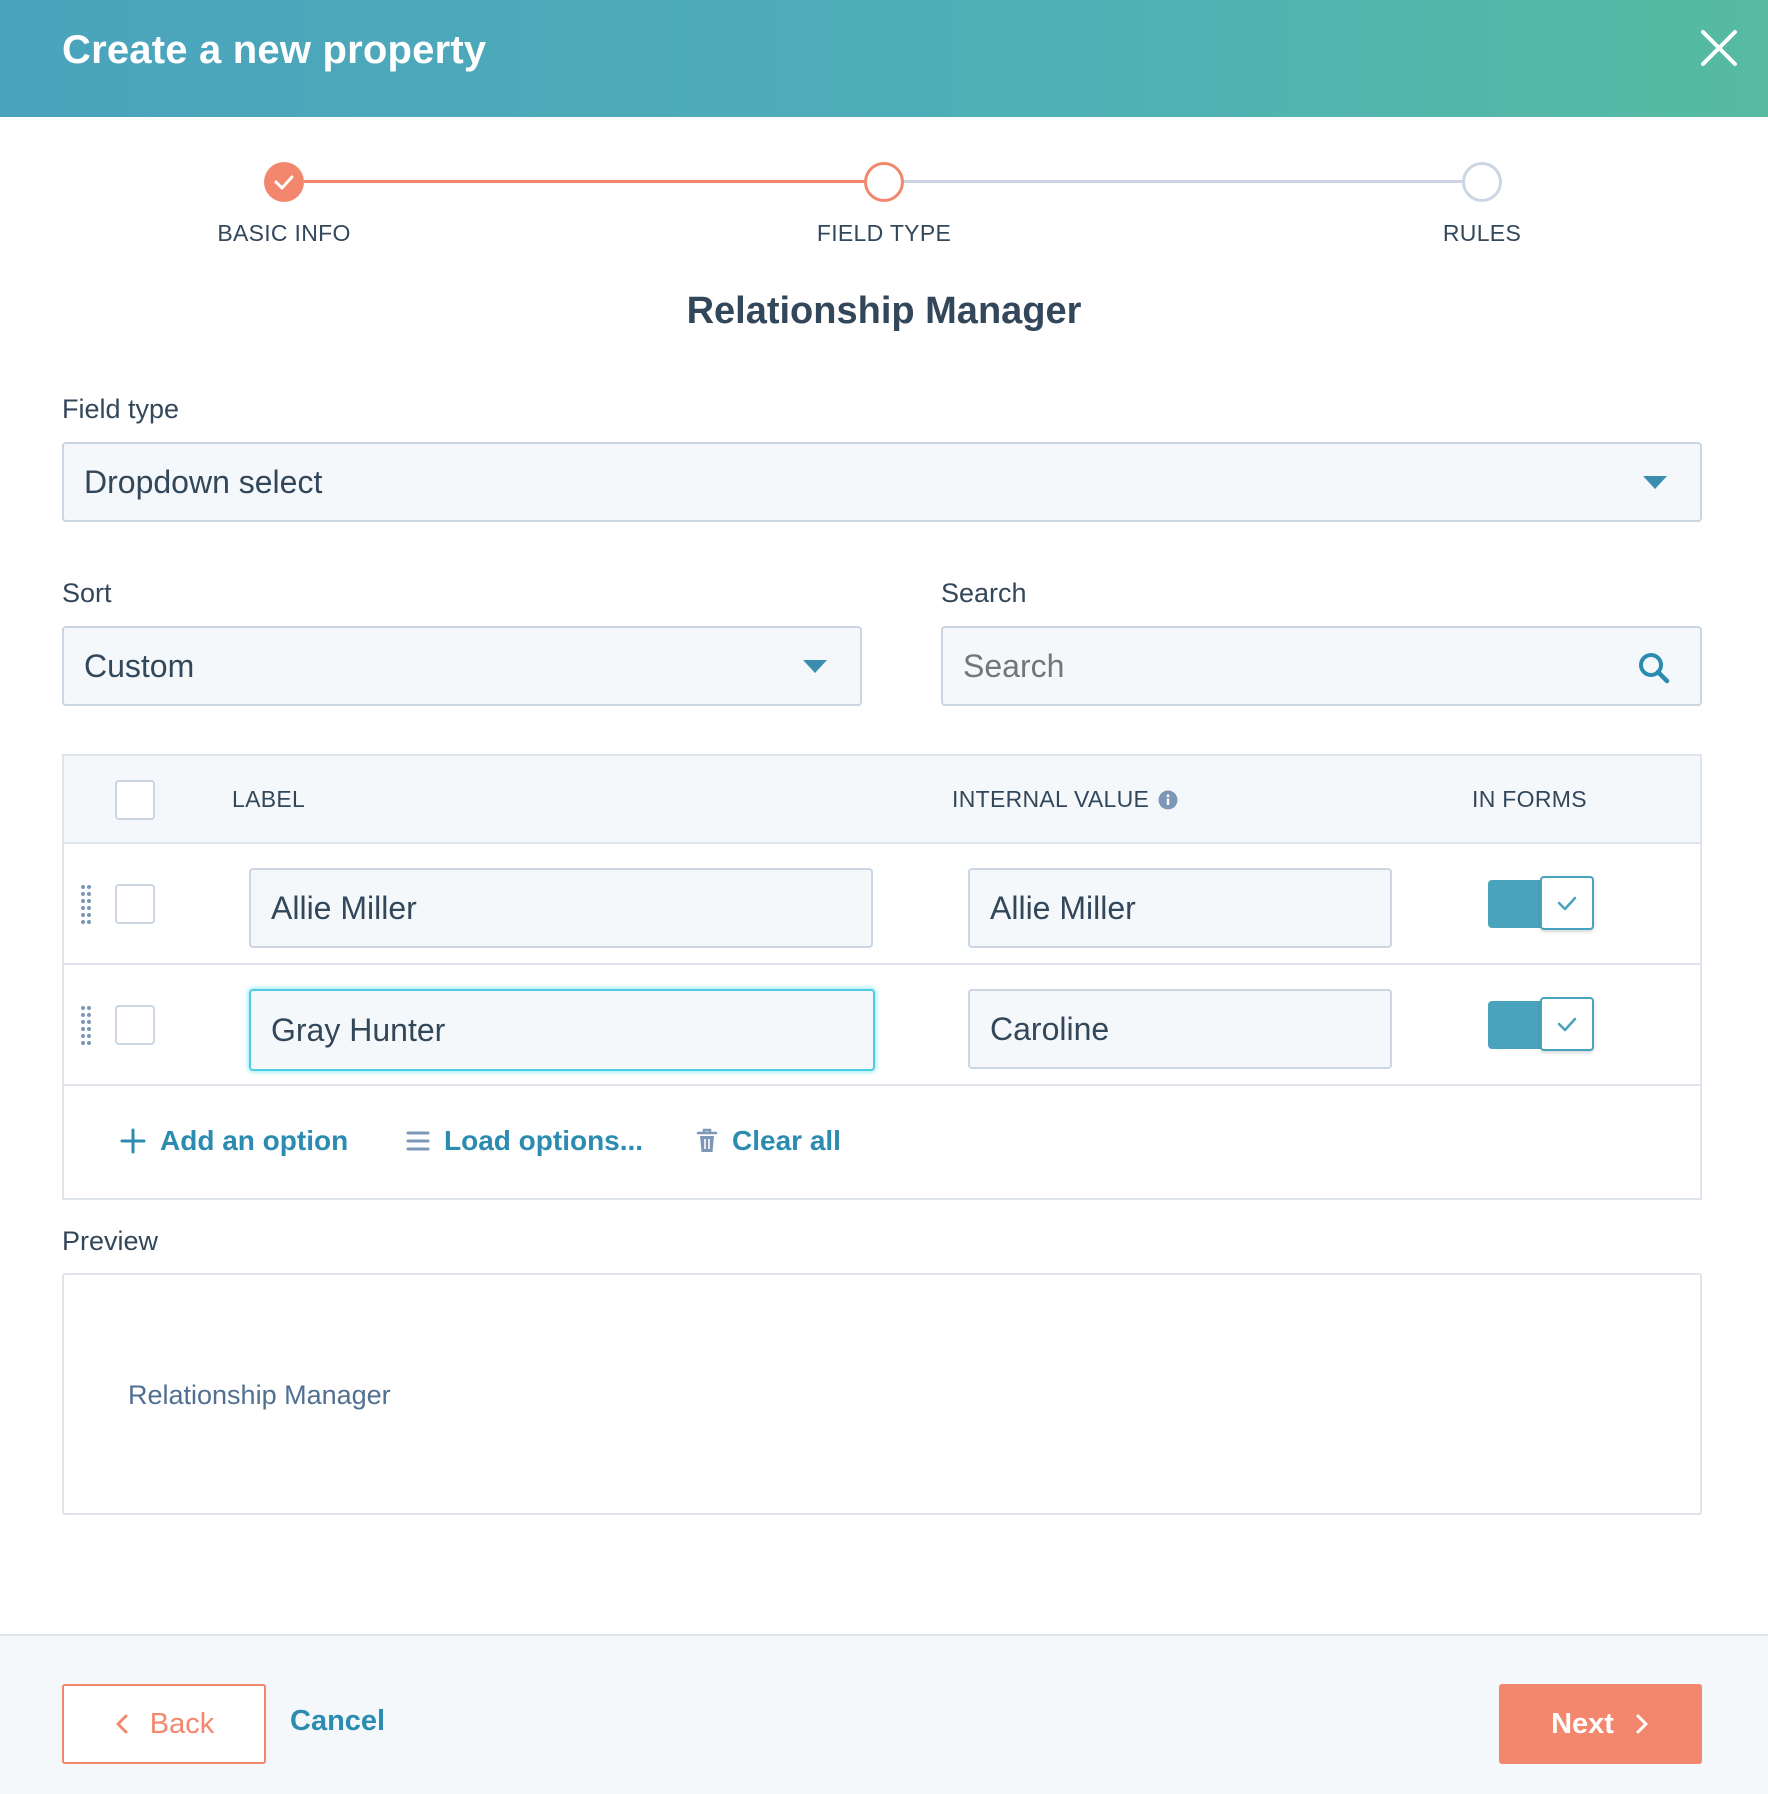  What do you see at coordinates (882, 482) in the screenshot?
I see `field-type-select: Dropdown select` at bounding box center [882, 482].